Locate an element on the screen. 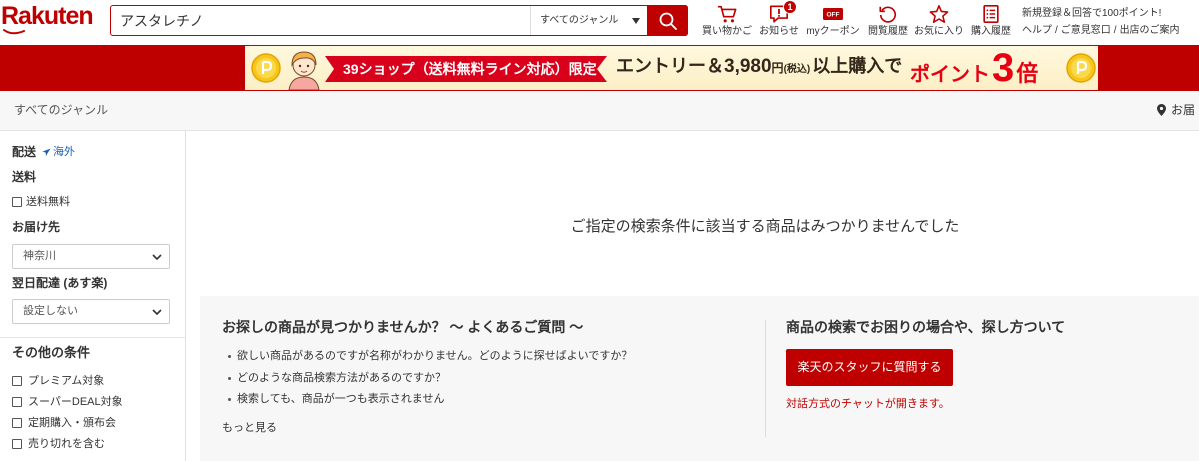 This screenshot has height=461, width=1199. other-conditions-filter: その他の条件 is located at coordinates (51, 353).